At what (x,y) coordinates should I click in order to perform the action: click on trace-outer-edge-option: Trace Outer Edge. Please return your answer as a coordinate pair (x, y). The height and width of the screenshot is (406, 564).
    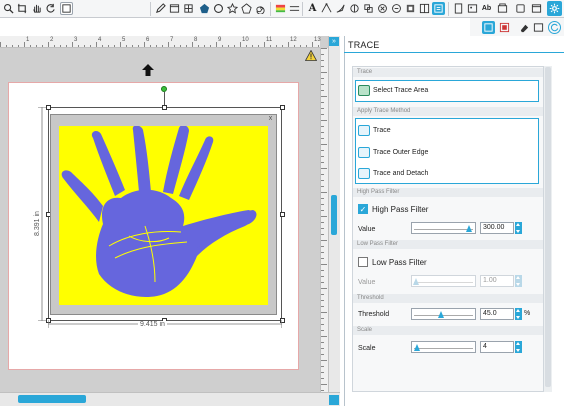
    Looking at the image, I should click on (393, 152).